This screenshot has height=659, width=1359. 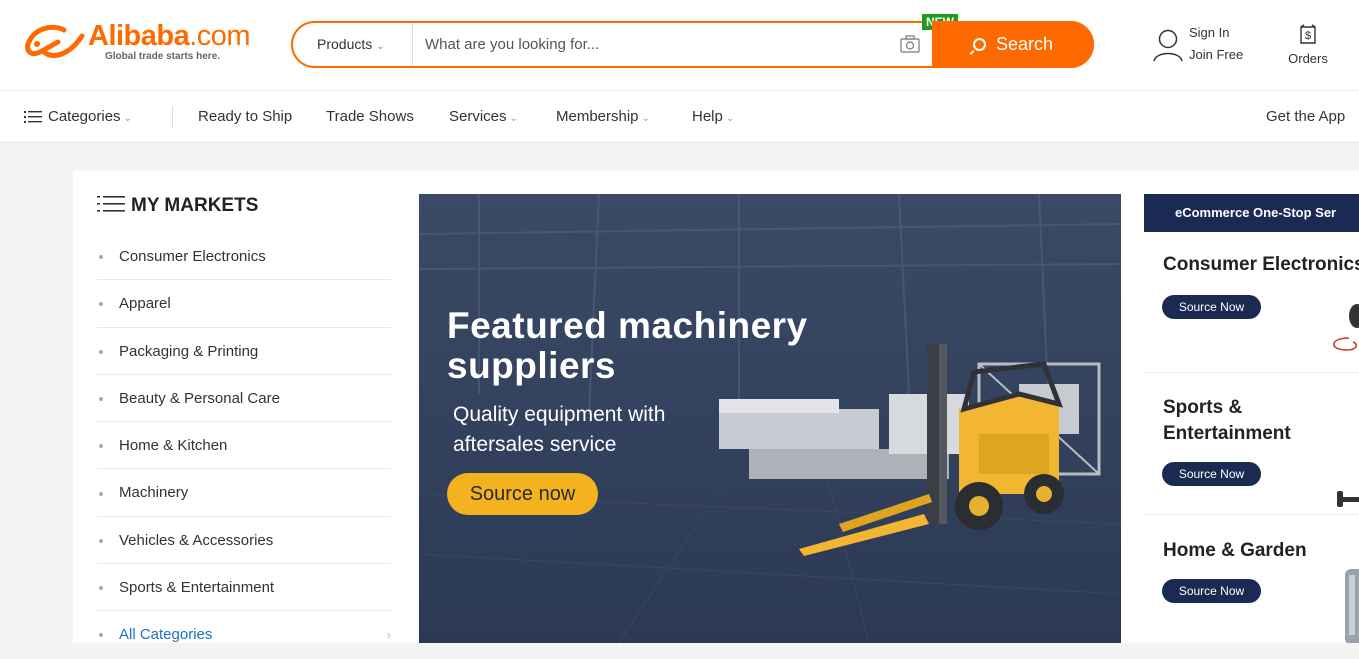 I want to click on search-category-select: Products ⌄, so click(x=353, y=44).